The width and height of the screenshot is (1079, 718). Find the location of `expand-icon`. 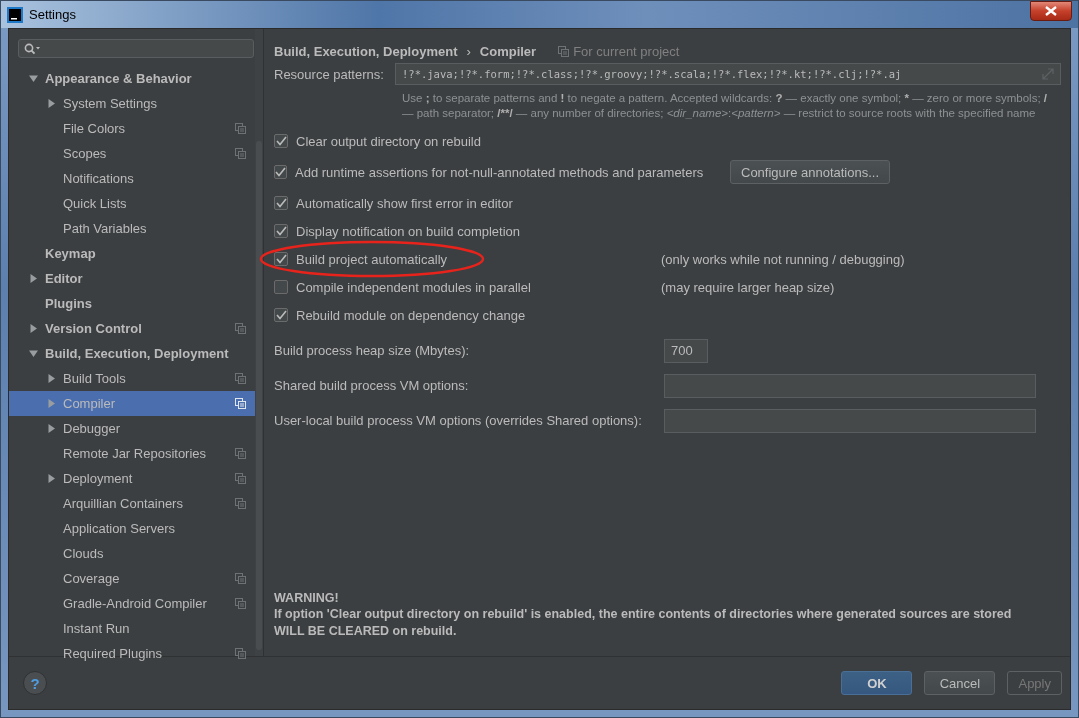

expand-icon is located at coordinates (1048, 74).